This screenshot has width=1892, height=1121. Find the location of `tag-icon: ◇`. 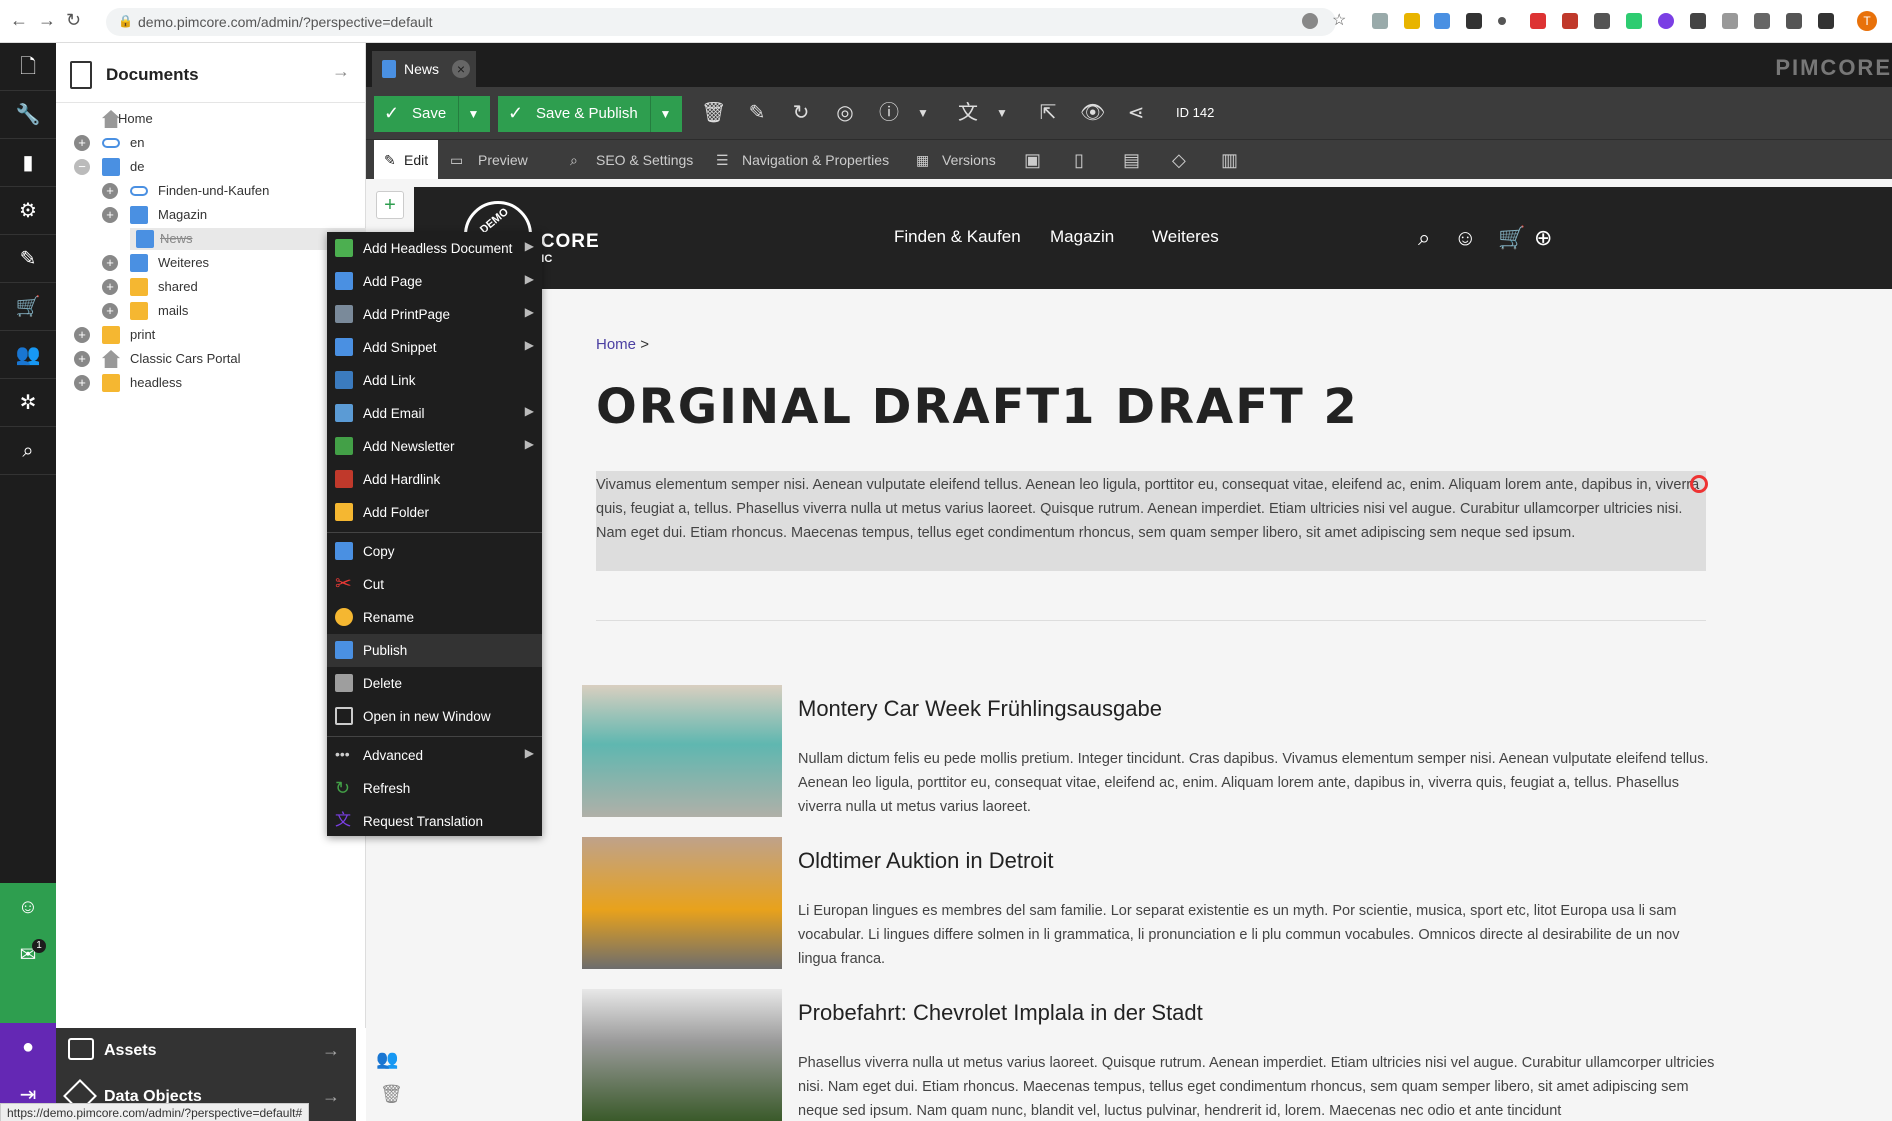

tag-icon: ◇ is located at coordinates (1184, 160).